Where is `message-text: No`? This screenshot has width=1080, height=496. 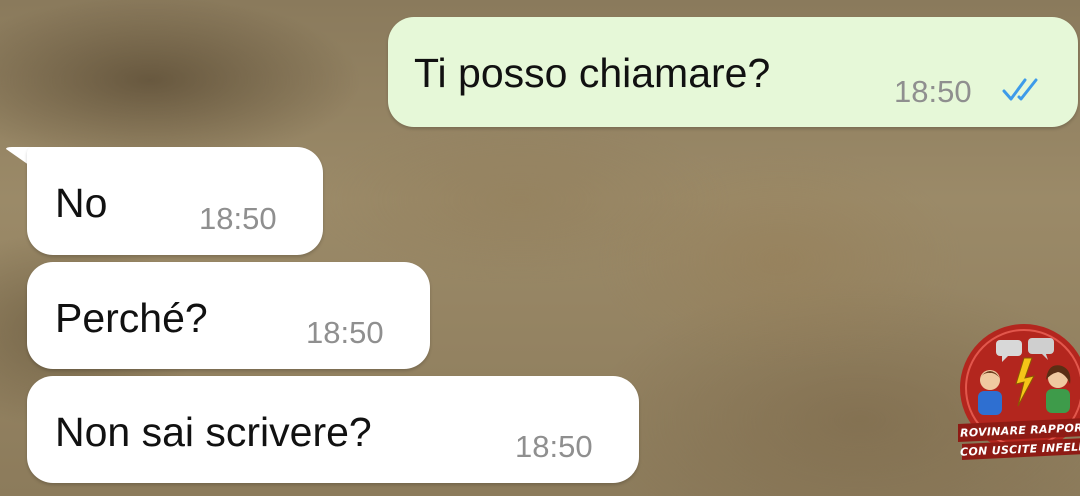
message-text: No is located at coordinates (81, 203).